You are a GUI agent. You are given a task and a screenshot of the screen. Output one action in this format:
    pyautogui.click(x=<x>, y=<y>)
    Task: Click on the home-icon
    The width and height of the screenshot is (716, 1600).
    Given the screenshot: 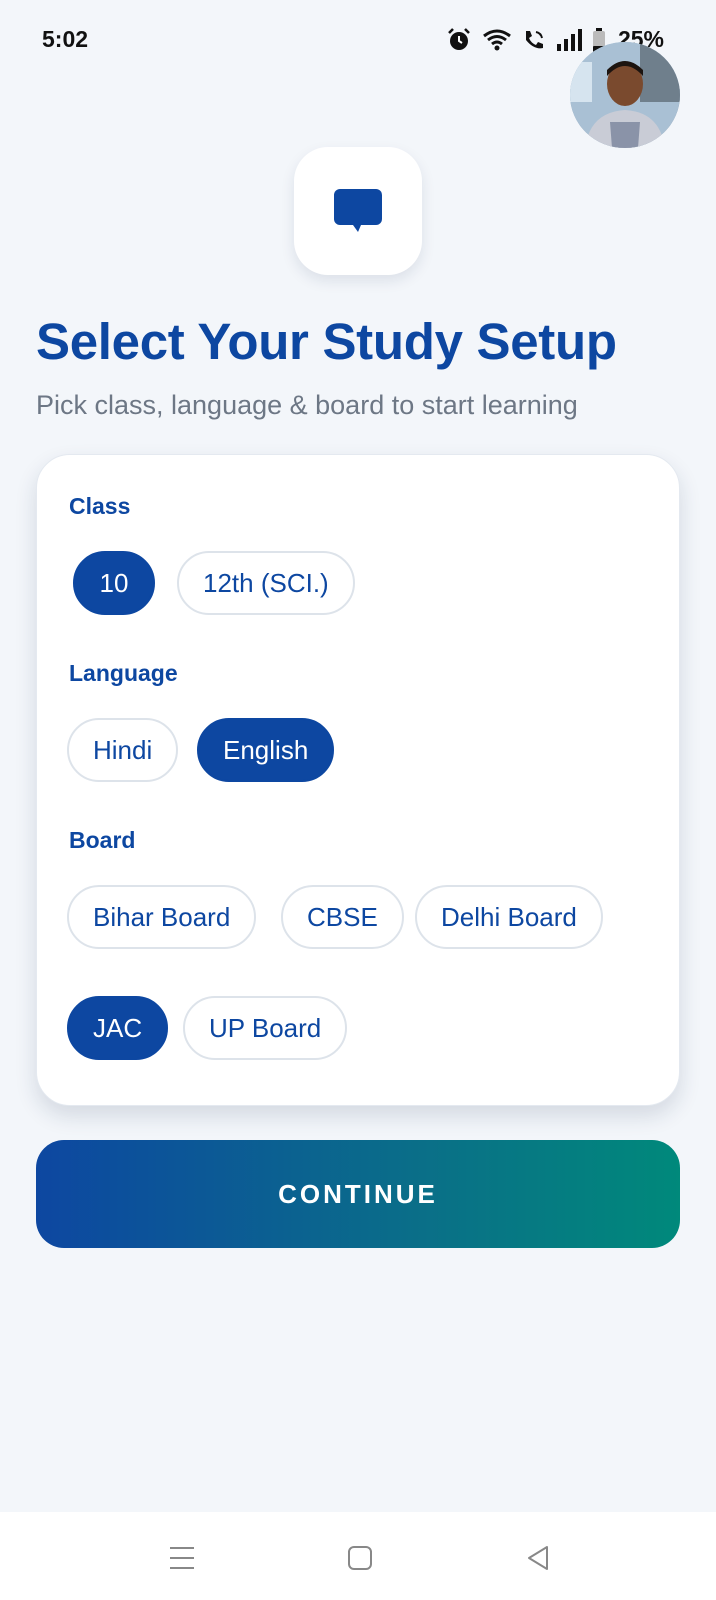 What is the action you would take?
    pyautogui.click(x=360, y=1558)
    